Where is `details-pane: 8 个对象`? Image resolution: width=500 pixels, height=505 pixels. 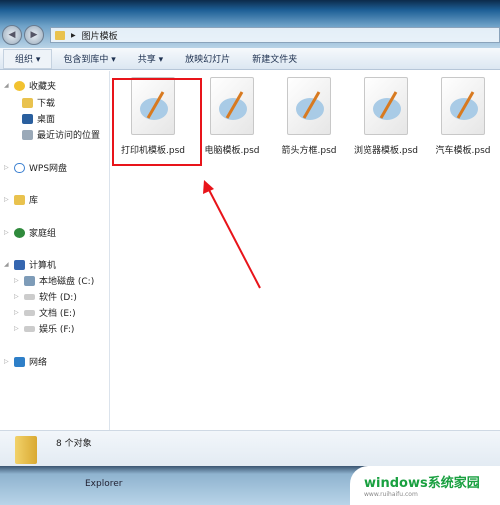 details-pane: 8 个对象 is located at coordinates (250, 448).